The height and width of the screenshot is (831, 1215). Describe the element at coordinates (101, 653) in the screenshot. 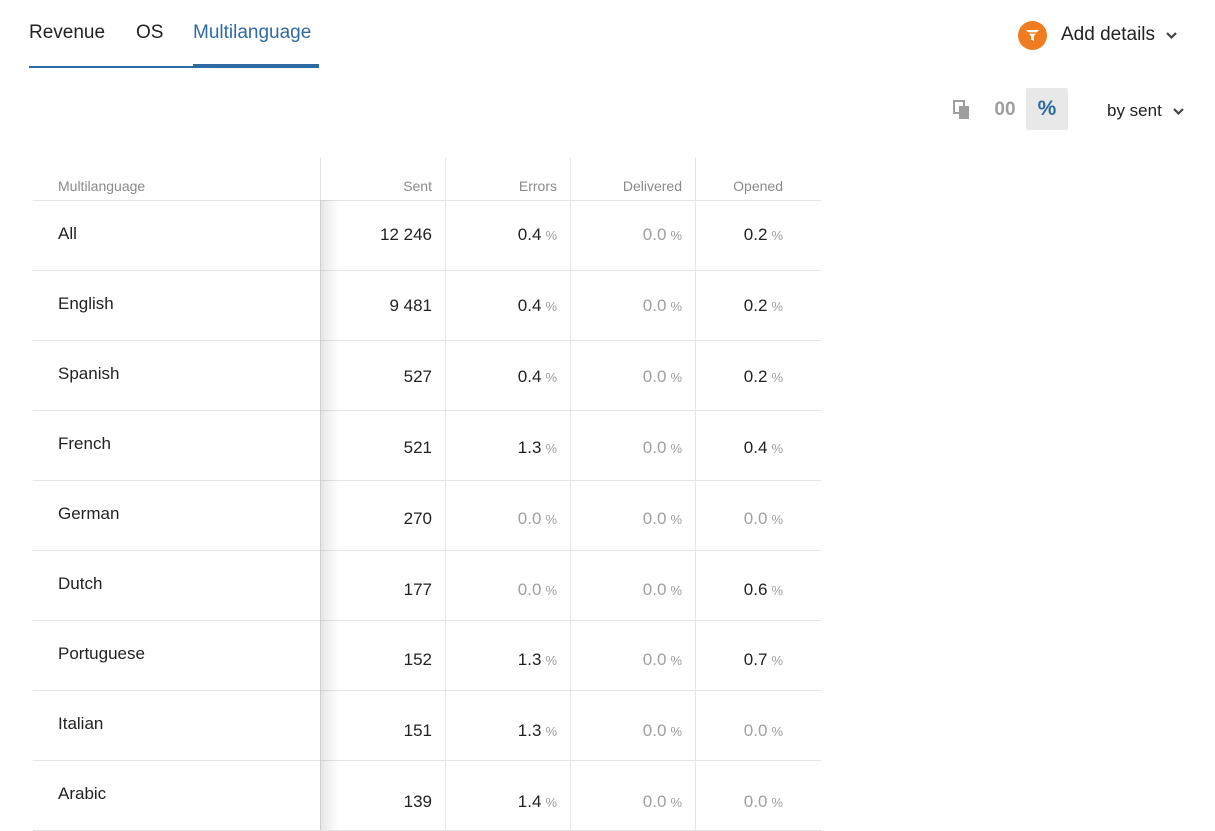

I see `language-name: Portuguese` at that location.